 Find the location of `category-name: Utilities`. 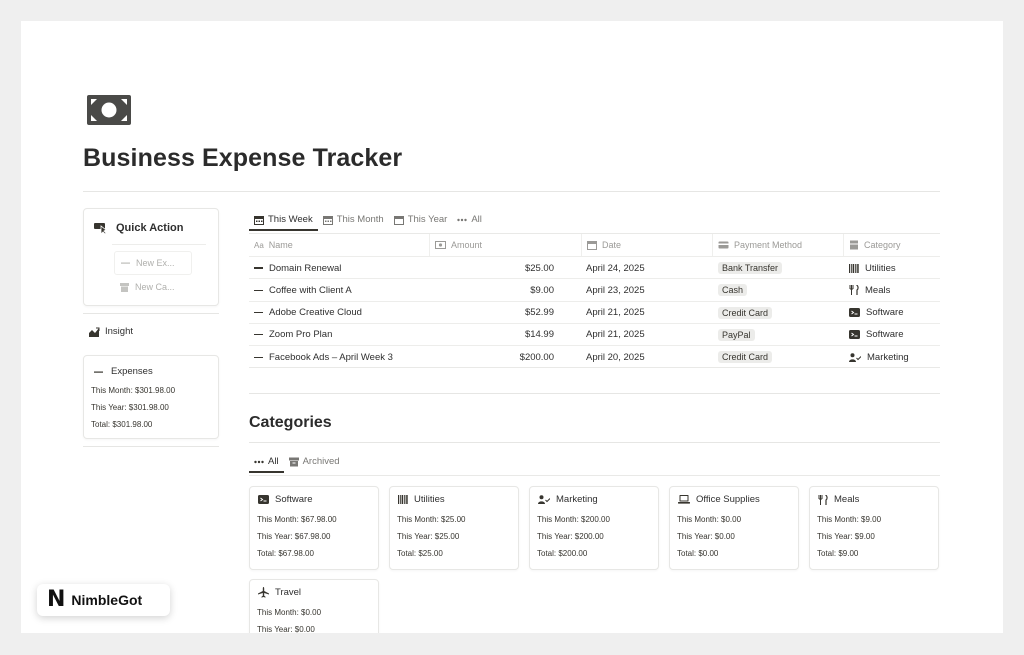

category-name: Utilities is located at coordinates (429, 499).